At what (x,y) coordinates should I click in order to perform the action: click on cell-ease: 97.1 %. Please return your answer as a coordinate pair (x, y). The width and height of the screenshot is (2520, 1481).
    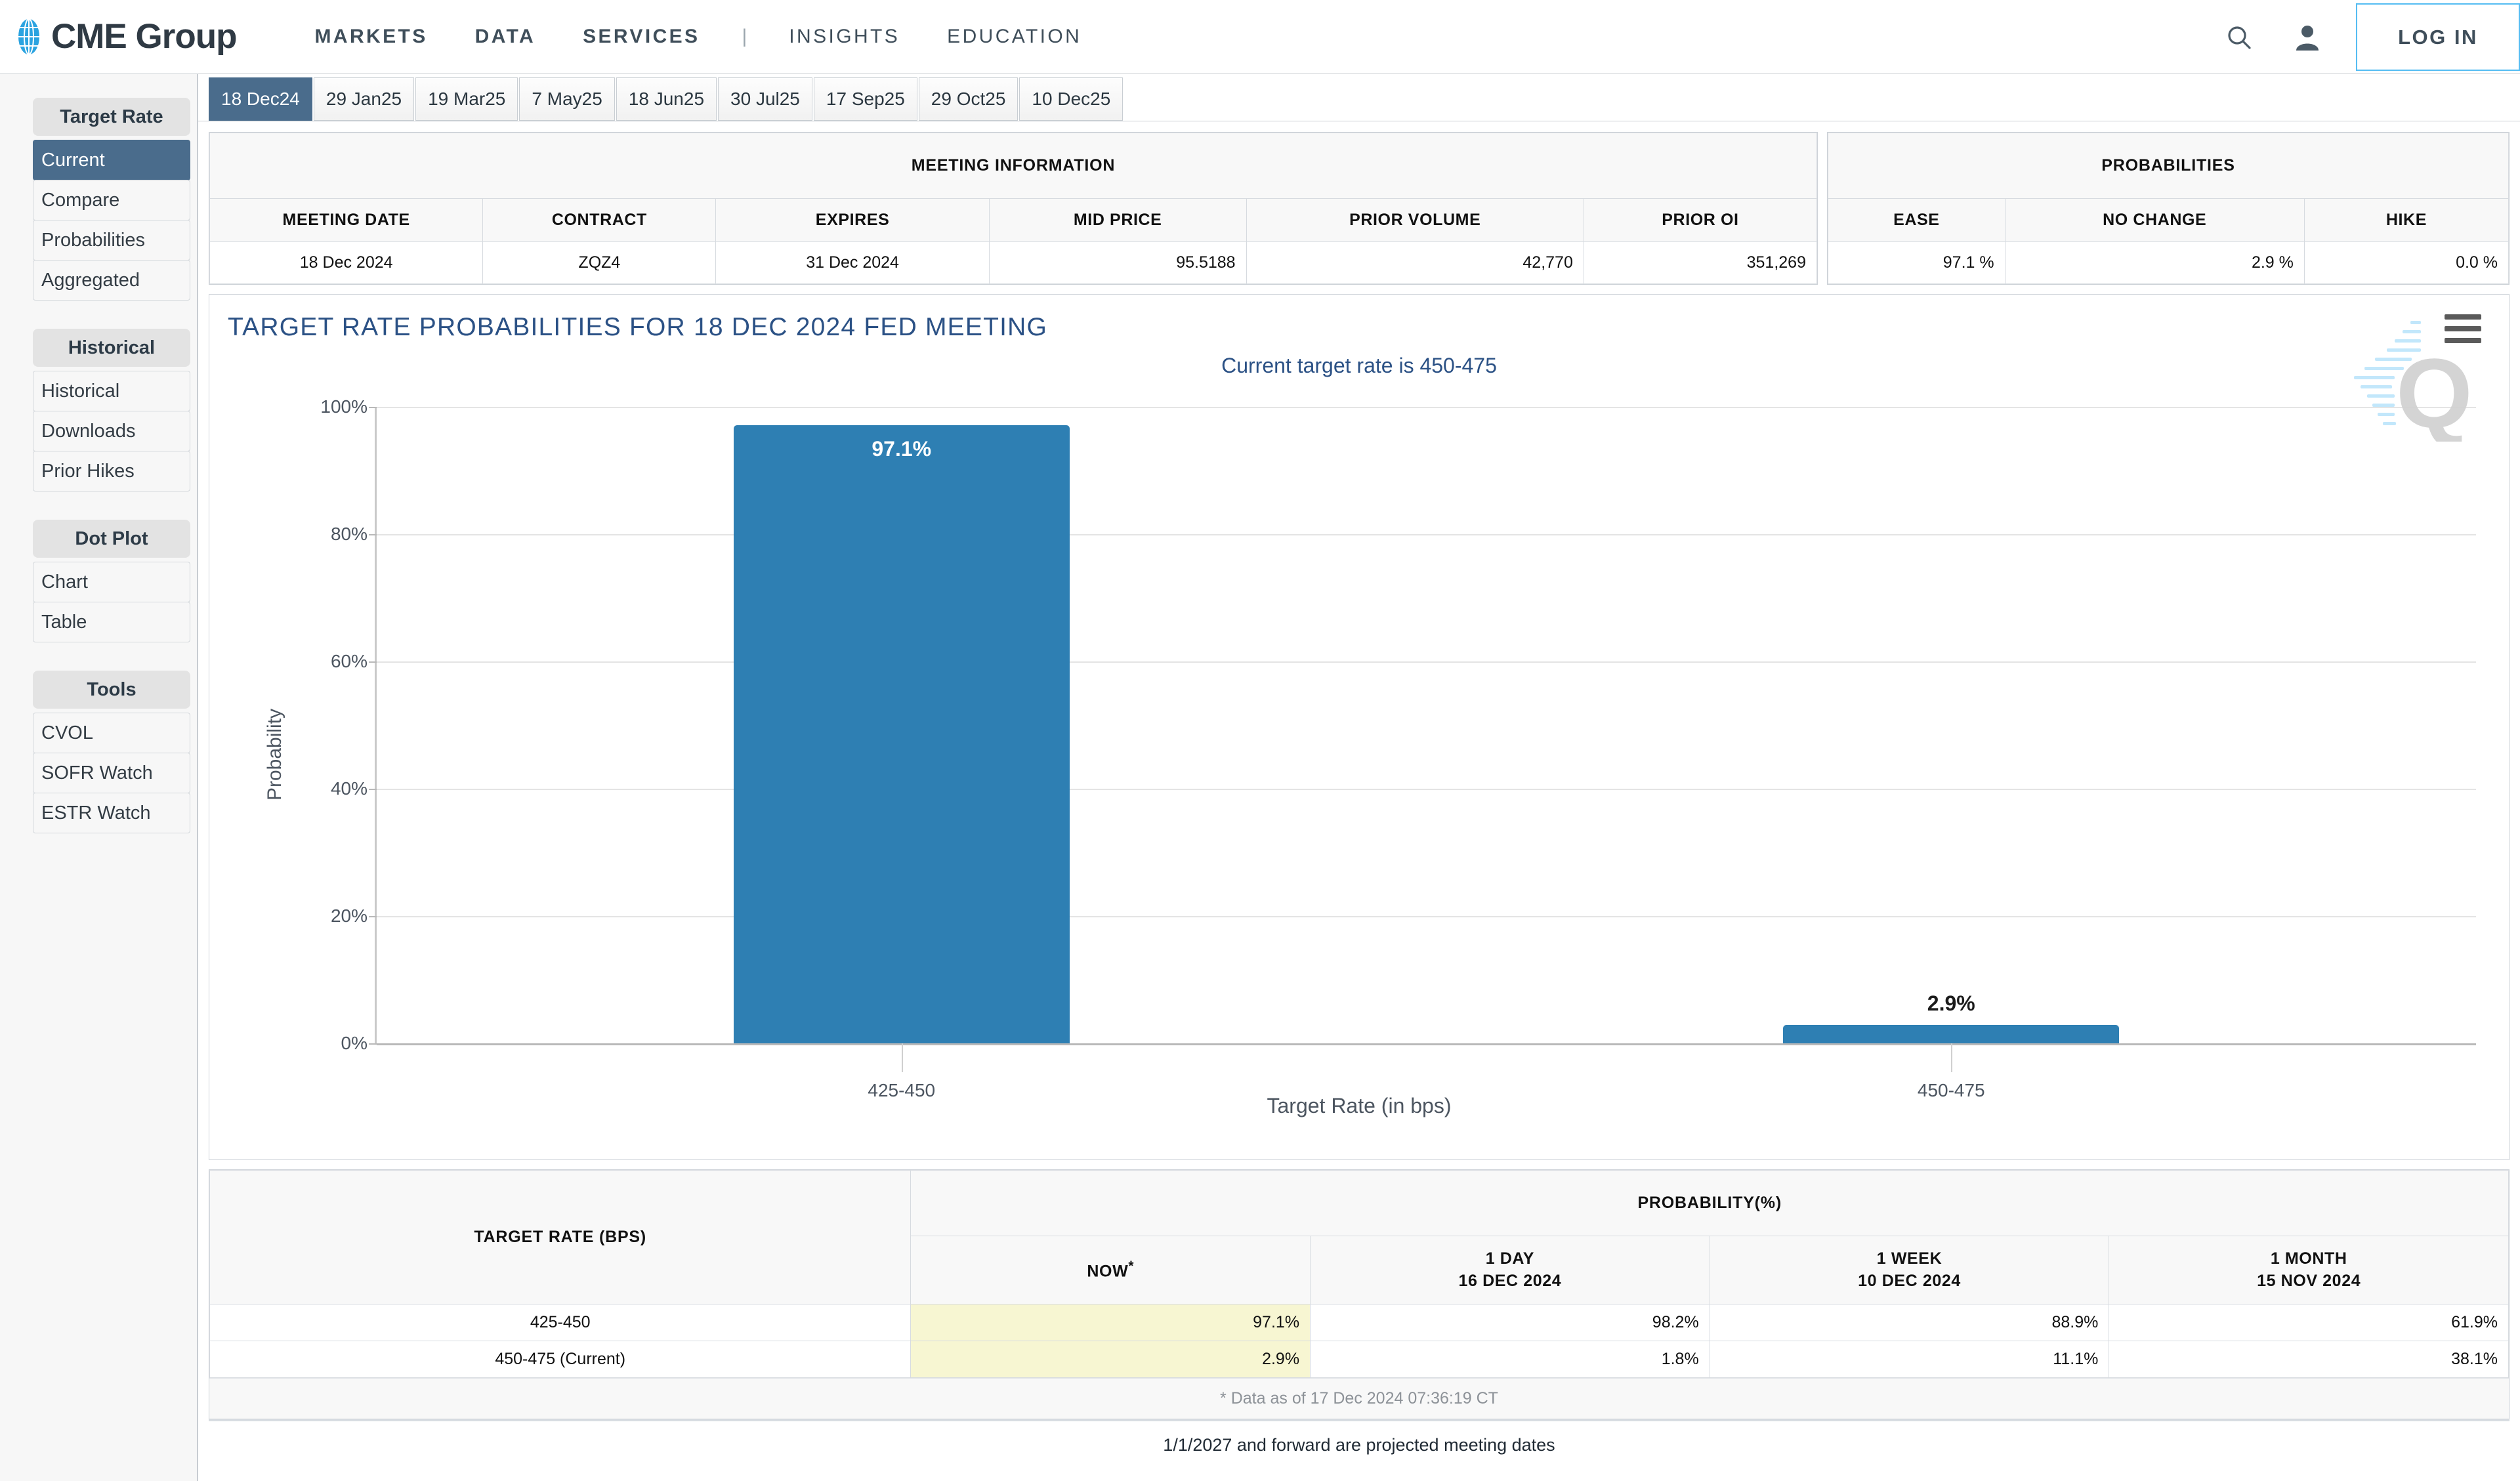
    Looking at the image, I should click on (1917, 262).